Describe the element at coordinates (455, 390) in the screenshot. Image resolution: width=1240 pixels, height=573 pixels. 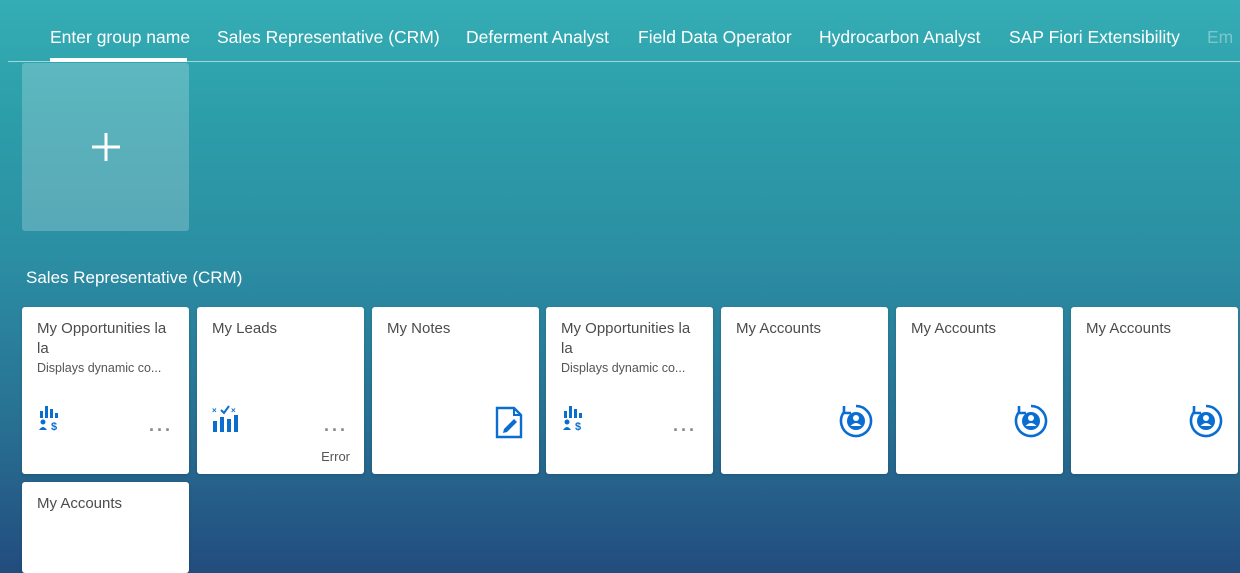
I see `tile-my-notes: My Notes` at that location.